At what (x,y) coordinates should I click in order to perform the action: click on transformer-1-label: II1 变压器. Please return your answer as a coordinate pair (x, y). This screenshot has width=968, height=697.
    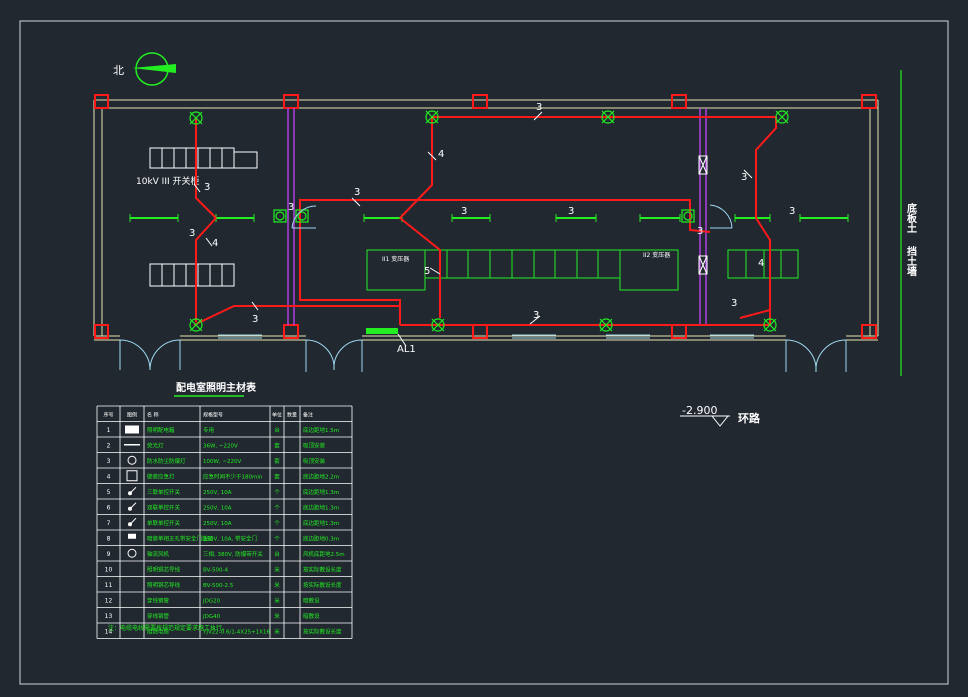
    Looking at the image, I should click on (395, 259).